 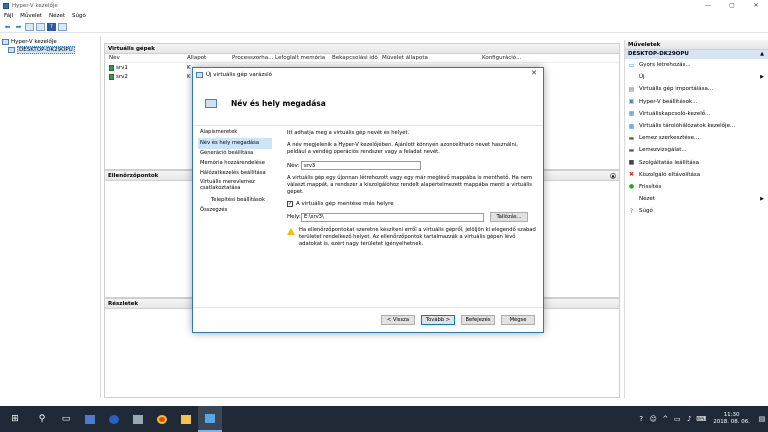 What do you see at coordinates (631, 77) in the screenshot?
I see `blank-icon` at bounding box center [631, 77].